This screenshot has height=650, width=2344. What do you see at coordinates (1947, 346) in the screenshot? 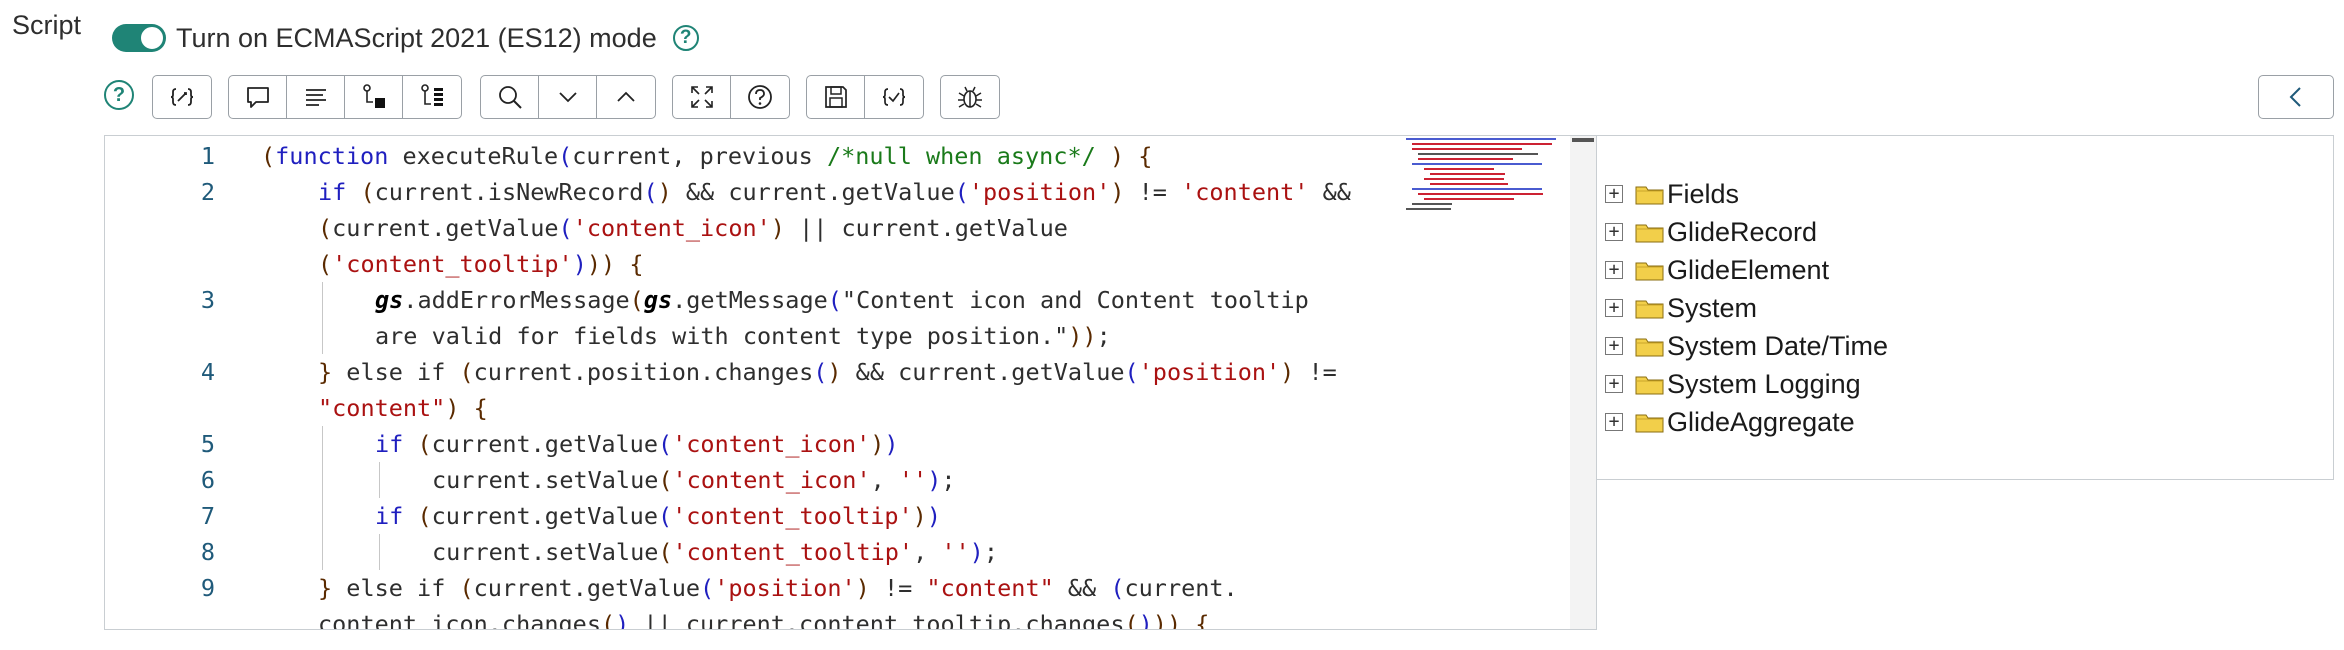
I see `tree-node: + System Date/Time` at bounding box center [1947, 346].